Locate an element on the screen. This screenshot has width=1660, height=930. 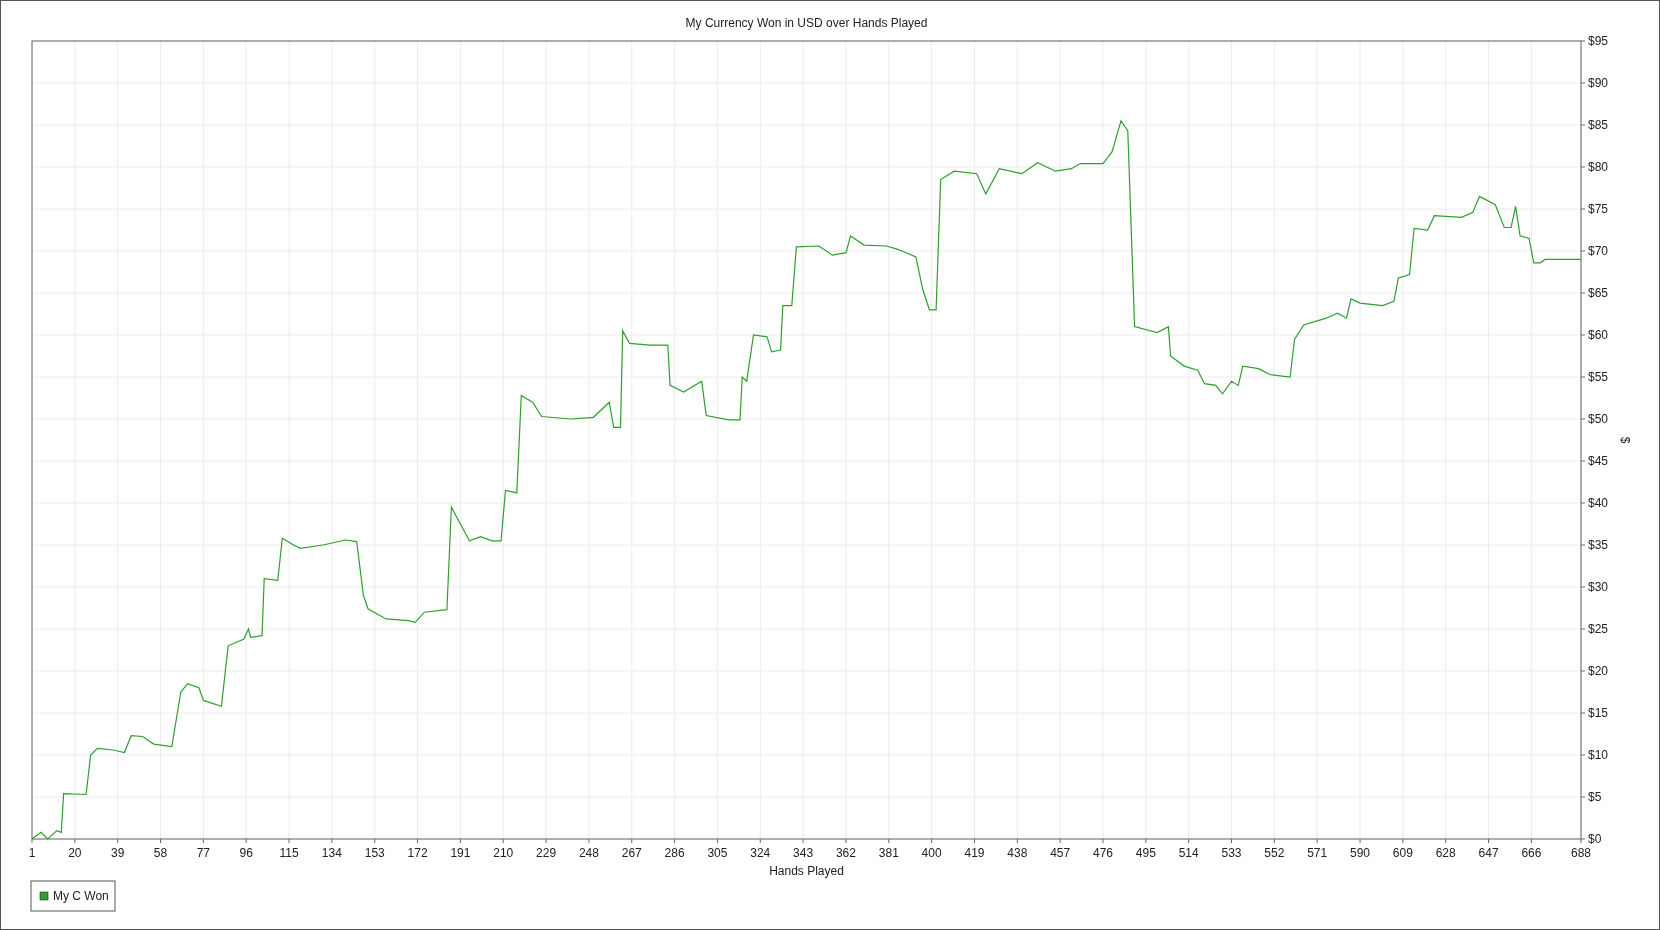
y-tick-label: $25 is located at coordinates (1598, 629).